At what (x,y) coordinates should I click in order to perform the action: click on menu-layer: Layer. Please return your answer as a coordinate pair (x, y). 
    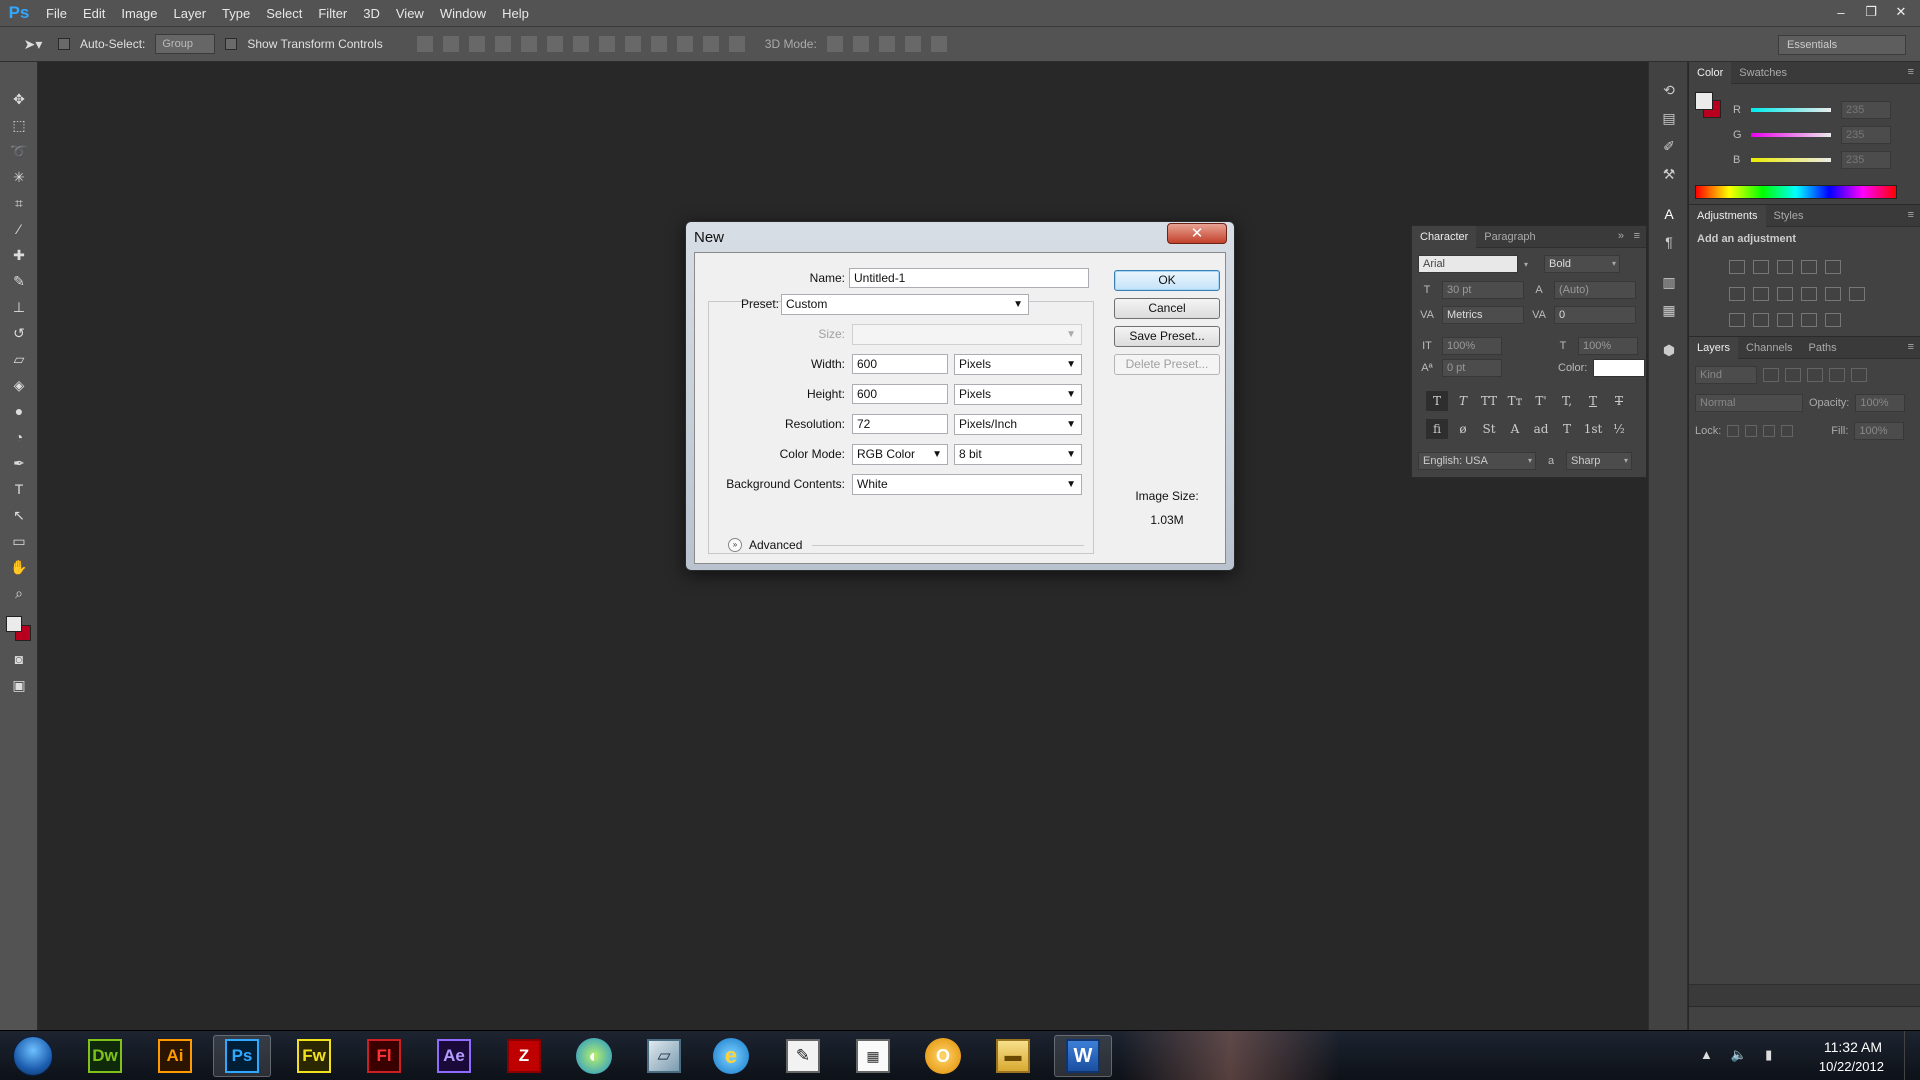
    Looking at the image, I should click on (190, 13).